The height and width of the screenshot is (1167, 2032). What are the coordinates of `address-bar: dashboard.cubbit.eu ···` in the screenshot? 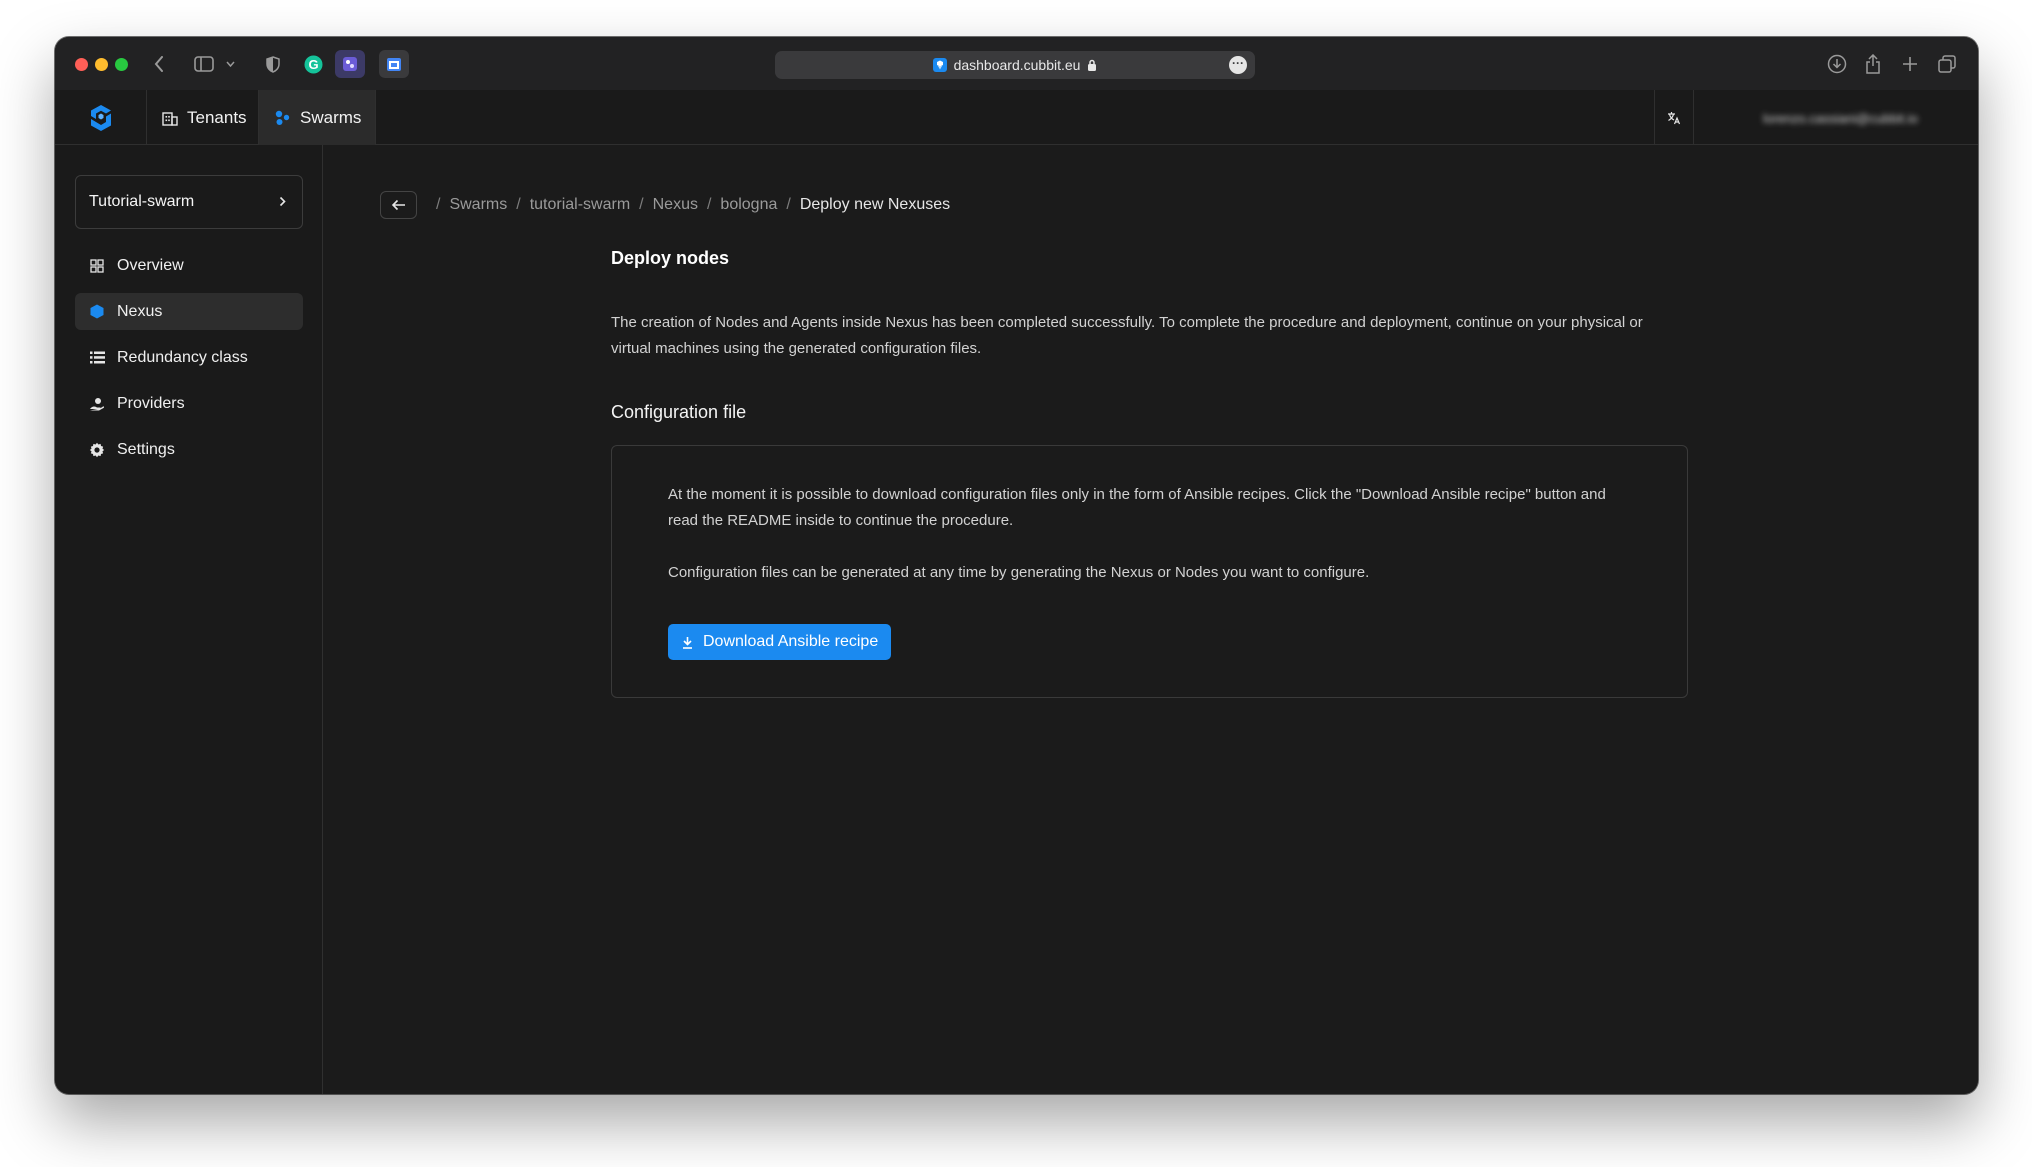 It's located at (1015, 65).